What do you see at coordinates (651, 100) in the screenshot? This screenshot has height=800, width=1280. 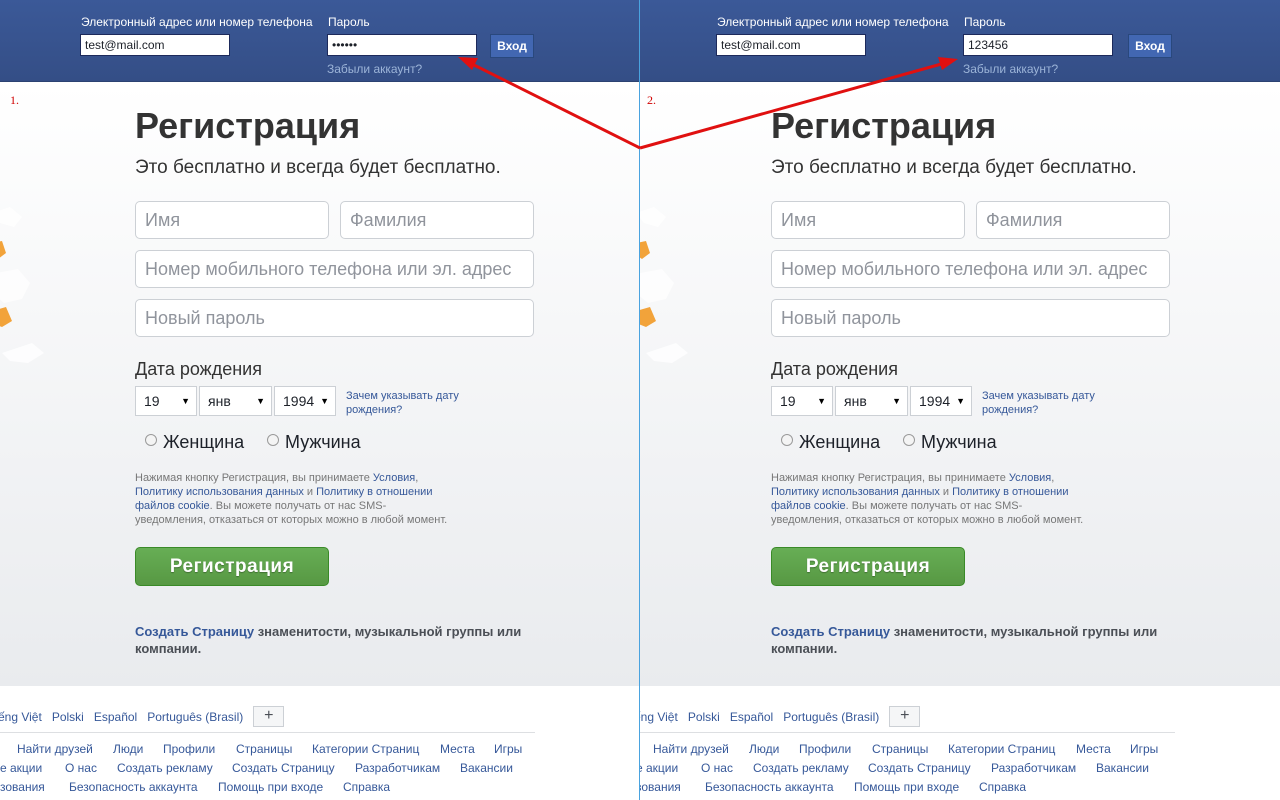 I see `step-number: 2.` at bounding box center [651, 100].